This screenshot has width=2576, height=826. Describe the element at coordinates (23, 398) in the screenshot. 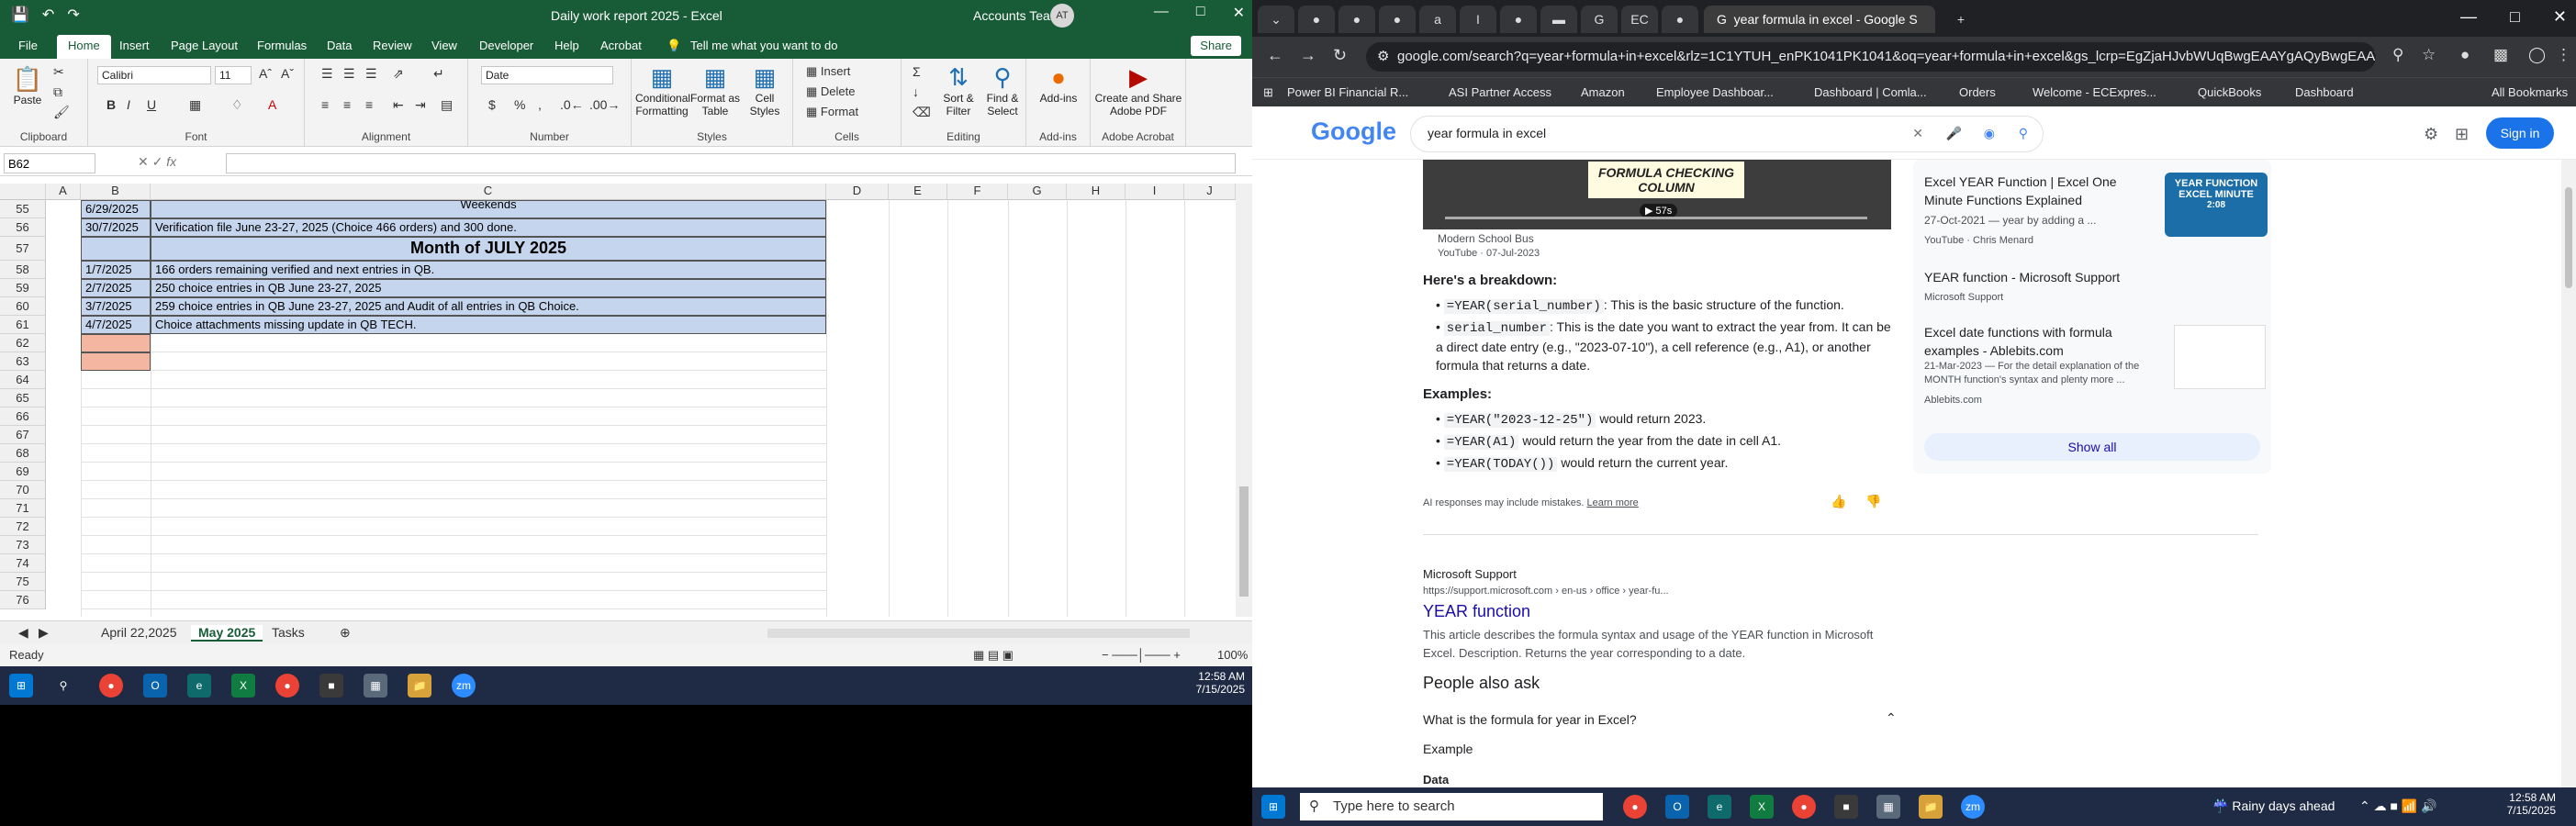

I see `row-header: 65` at that location.